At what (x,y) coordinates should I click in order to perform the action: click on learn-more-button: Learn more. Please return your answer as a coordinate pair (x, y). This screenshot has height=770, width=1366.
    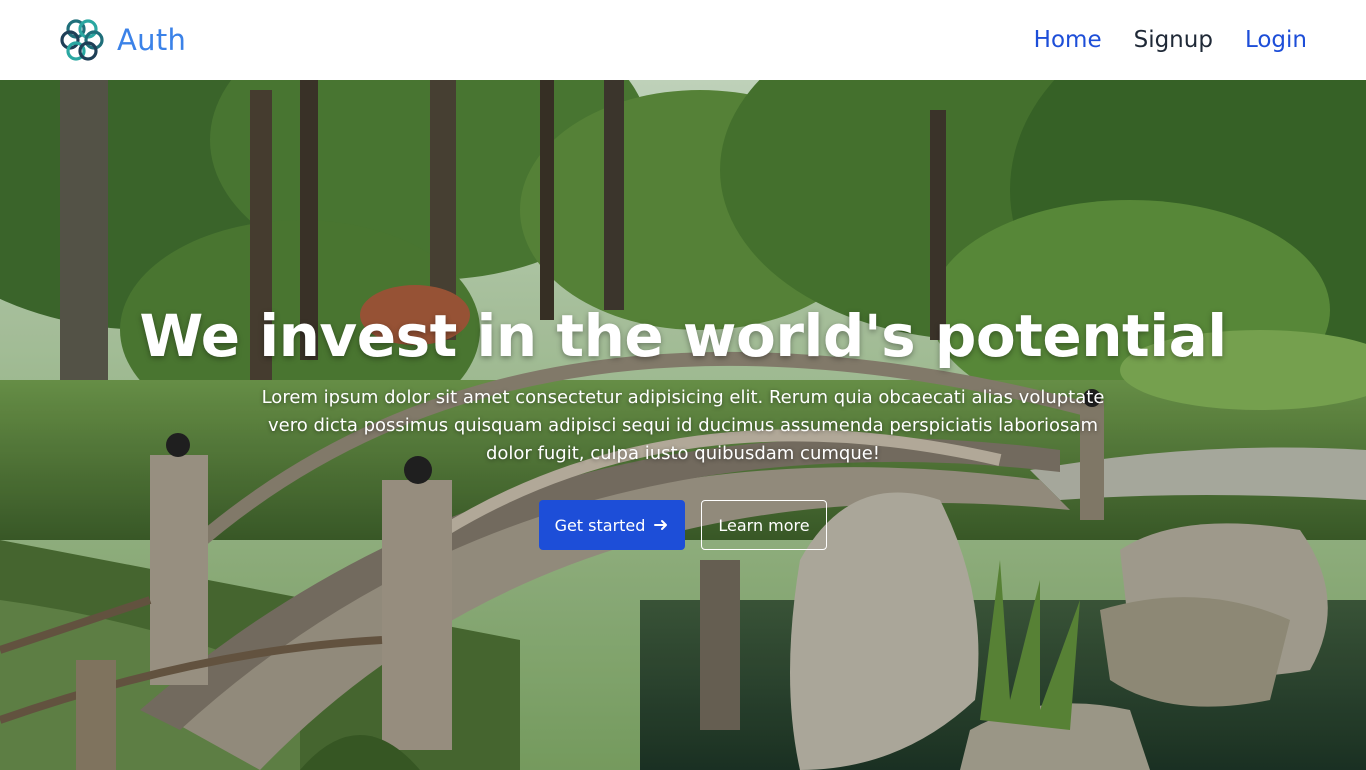
    Looking at the image, I should click on (764, 525).